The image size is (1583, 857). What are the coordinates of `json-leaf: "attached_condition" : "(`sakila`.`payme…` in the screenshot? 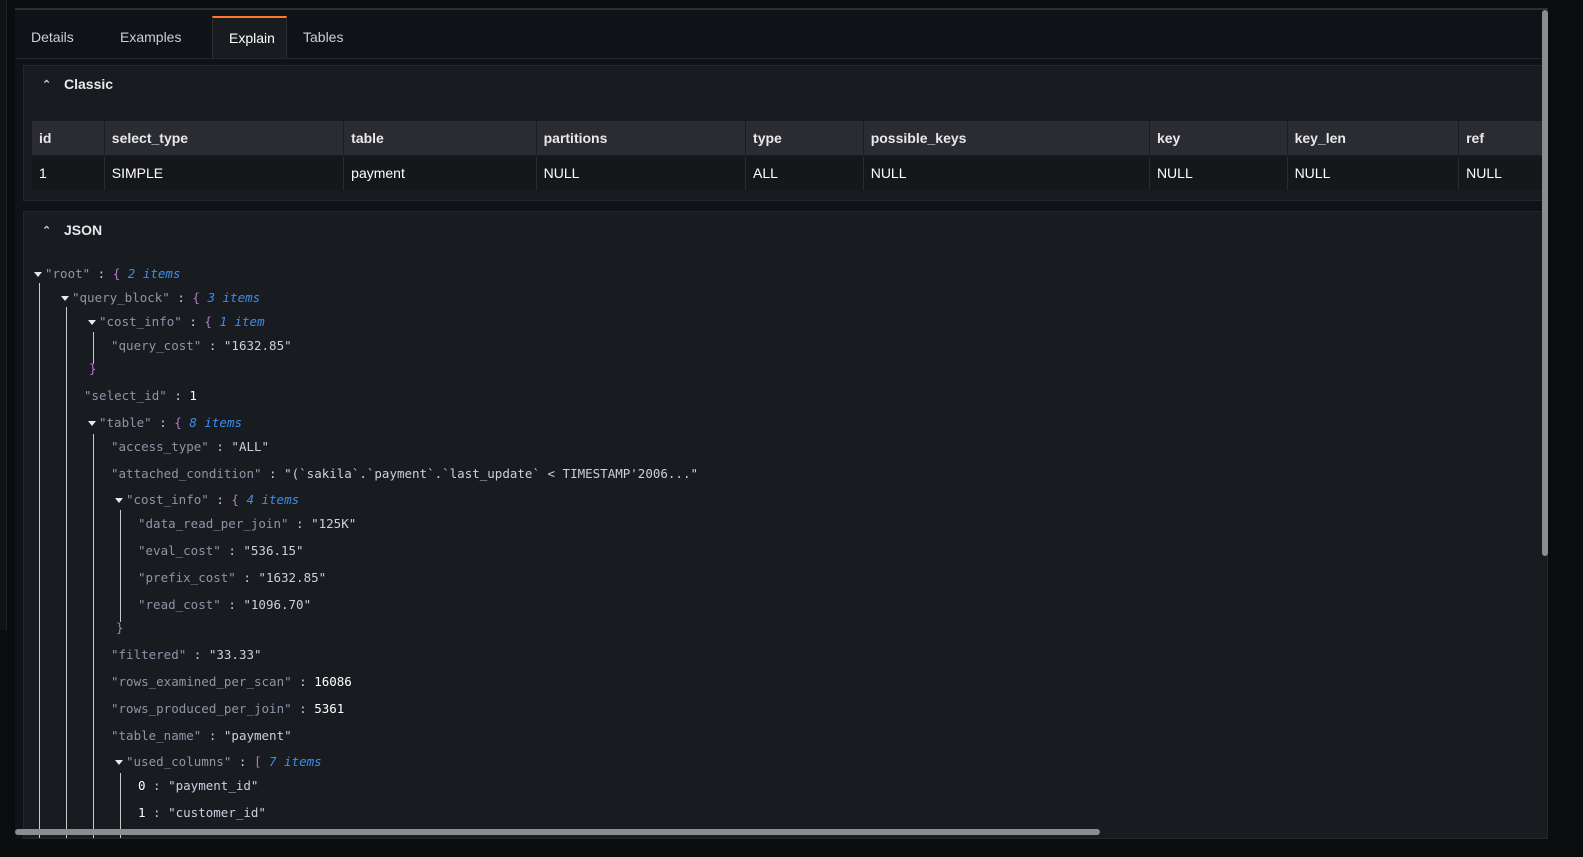 It's located at (405, 473).